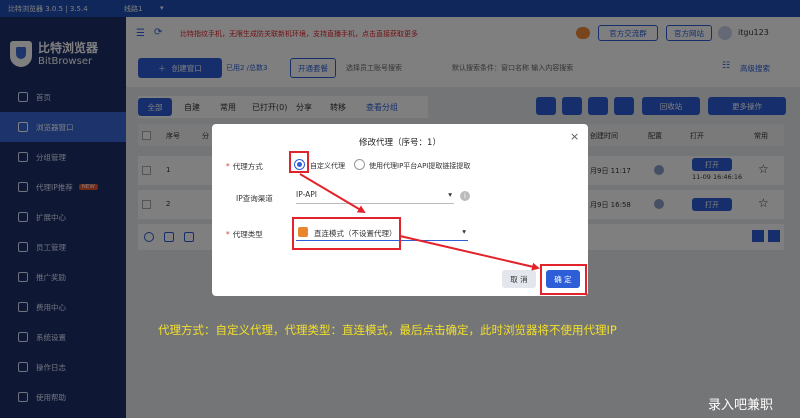  I want to click on proxy-type-label: * 代理类型, so click(244, 234).